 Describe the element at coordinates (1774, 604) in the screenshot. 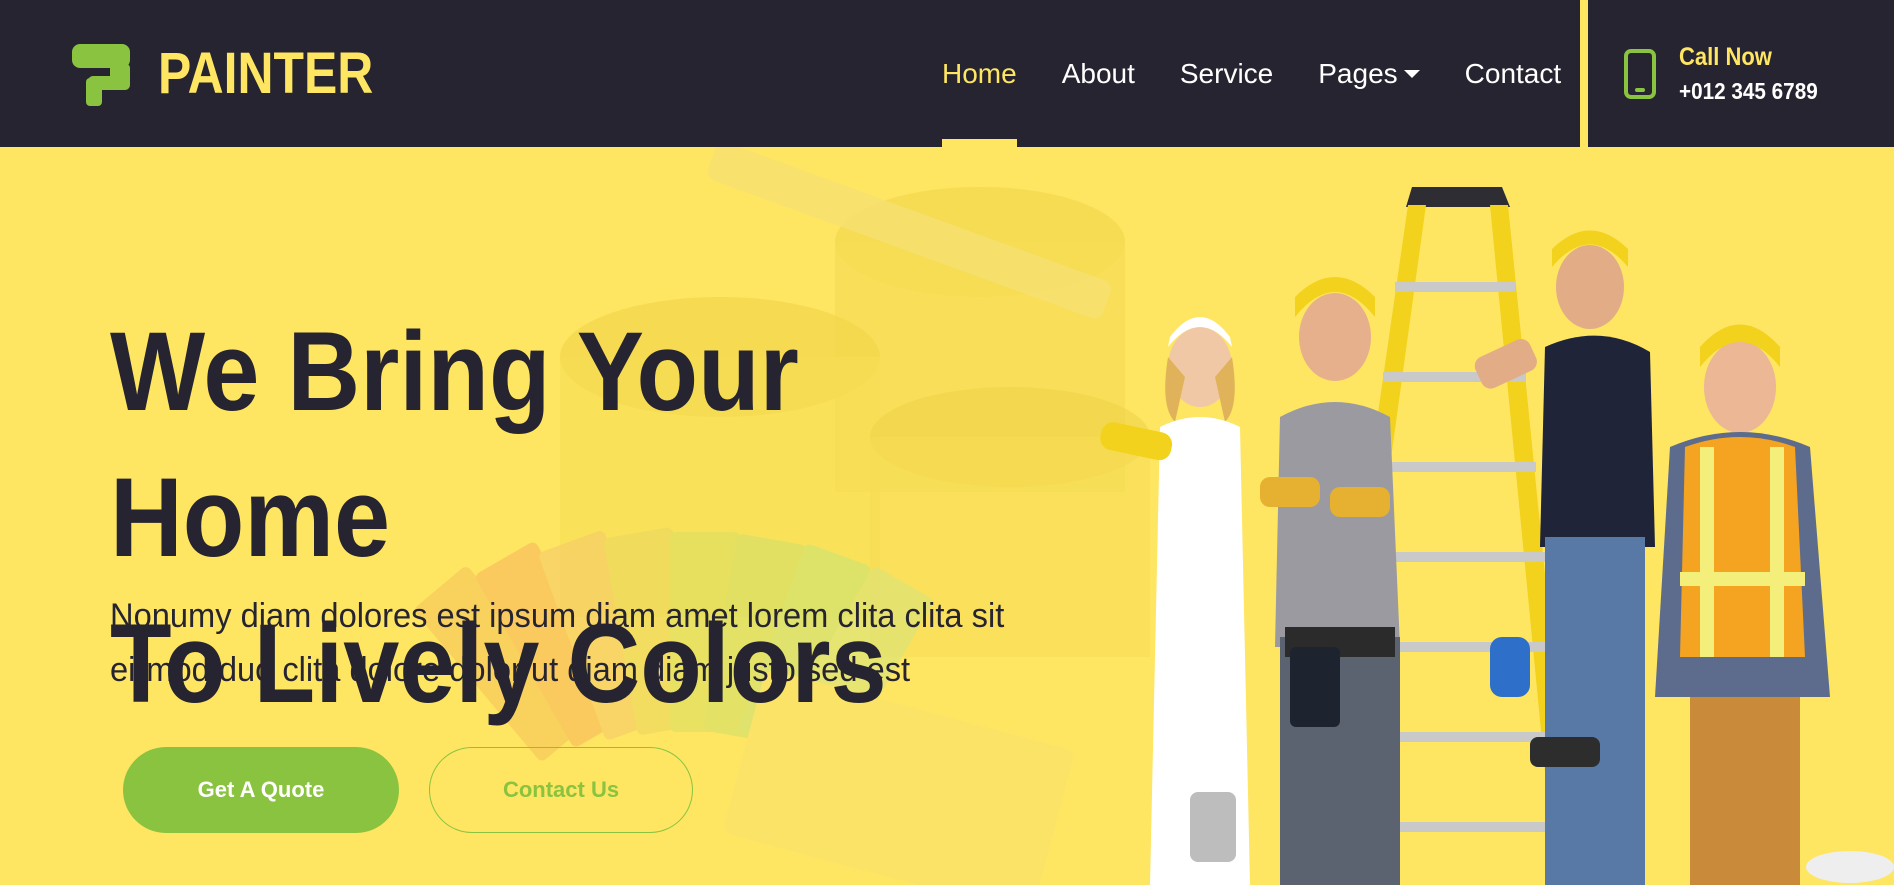

I see `worker-orange-vest-figure` at that location.